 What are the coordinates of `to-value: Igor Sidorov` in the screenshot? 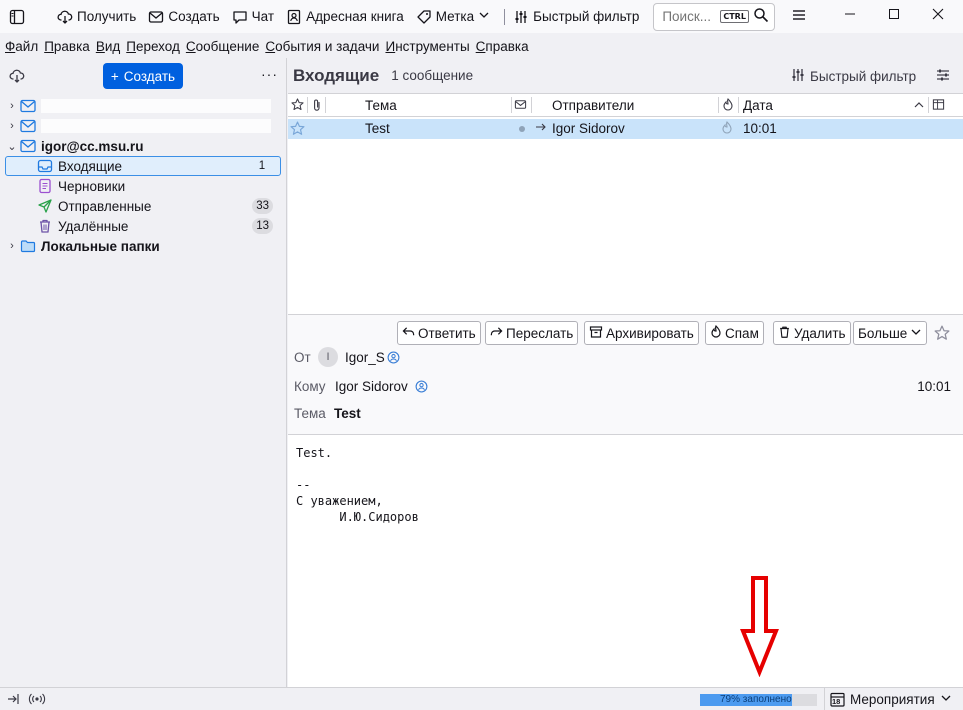 It's located at (371, 386).